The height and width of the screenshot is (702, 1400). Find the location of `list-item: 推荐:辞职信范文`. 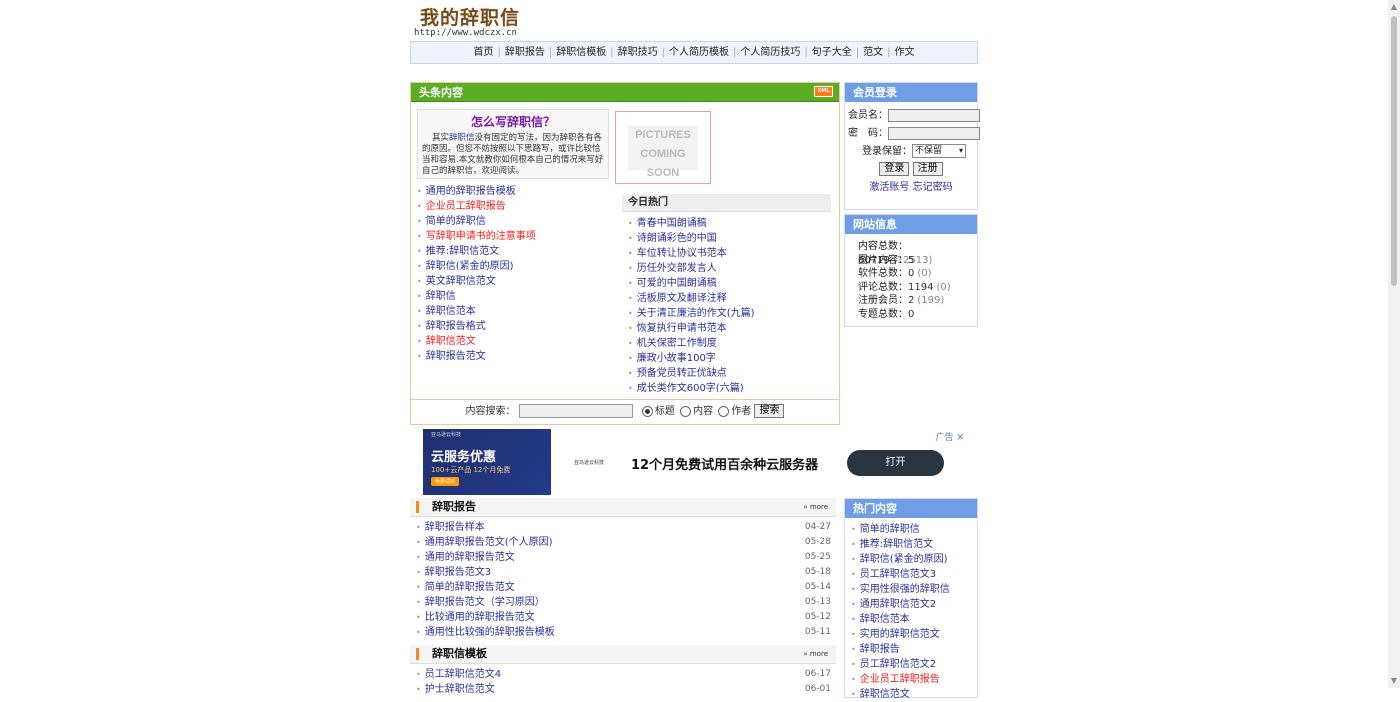

list-item: 推荐:辞职信范文 is located at coordinates (517, 251).